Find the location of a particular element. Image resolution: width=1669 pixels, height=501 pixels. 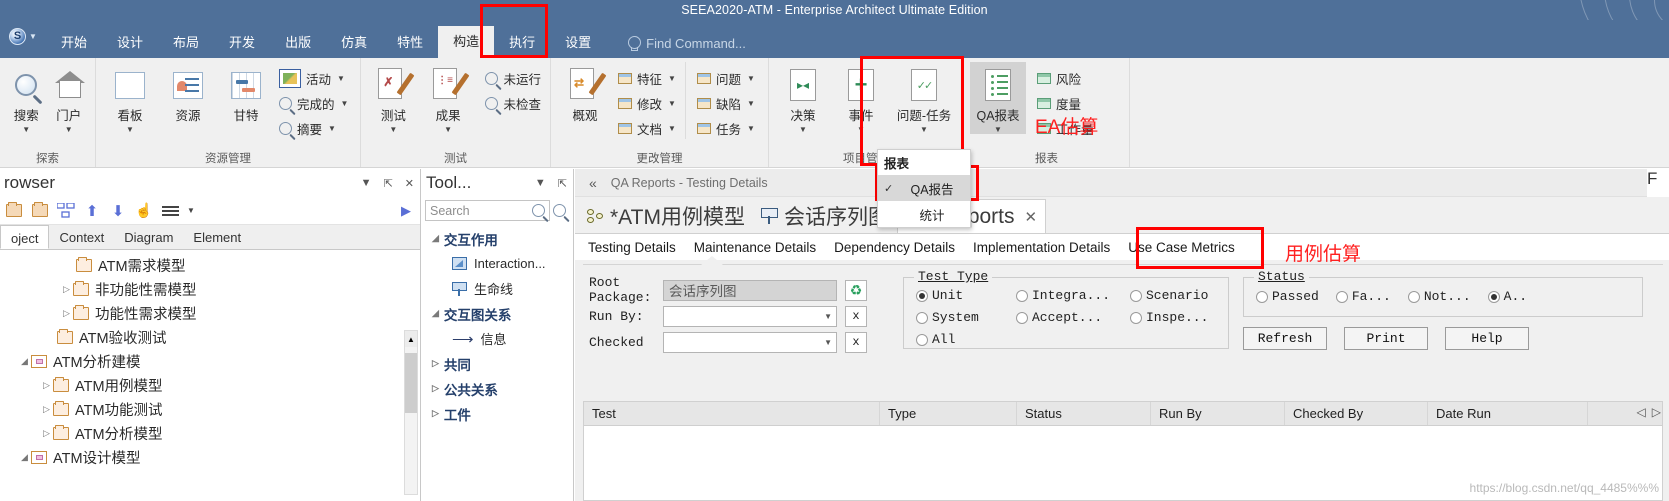

tab-dependency-details: Dependency Details is located at coordinates (894, 247).